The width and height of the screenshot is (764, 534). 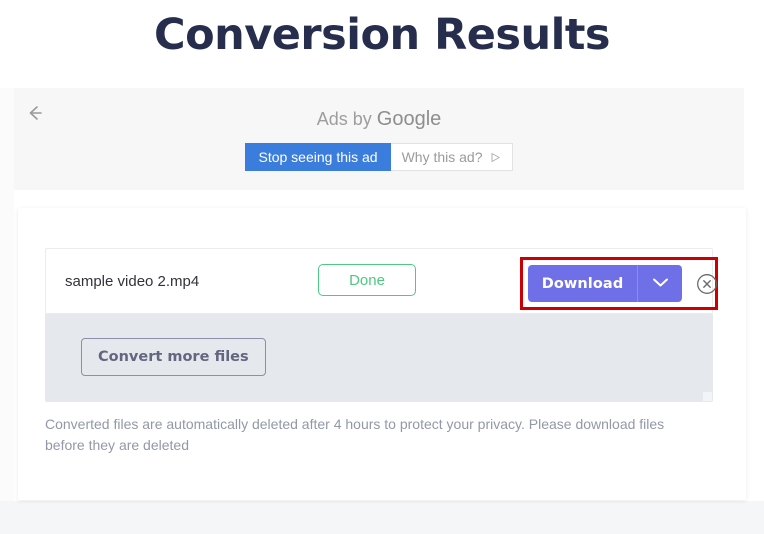 I want to click on chevron-down-icon, so click(x=660, y=283).